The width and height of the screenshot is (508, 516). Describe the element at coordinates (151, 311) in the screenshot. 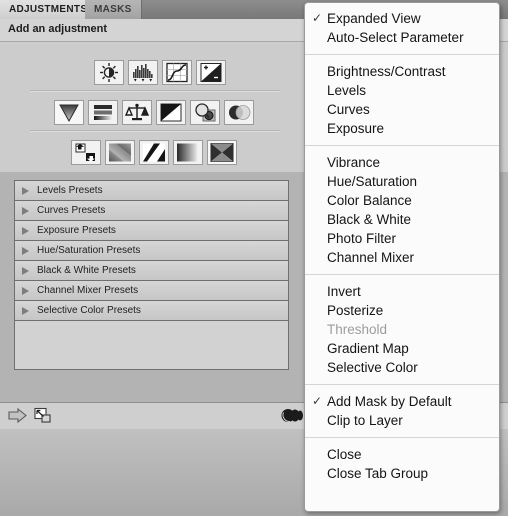

I see `preset-row: Selective Color Presets` at that location.